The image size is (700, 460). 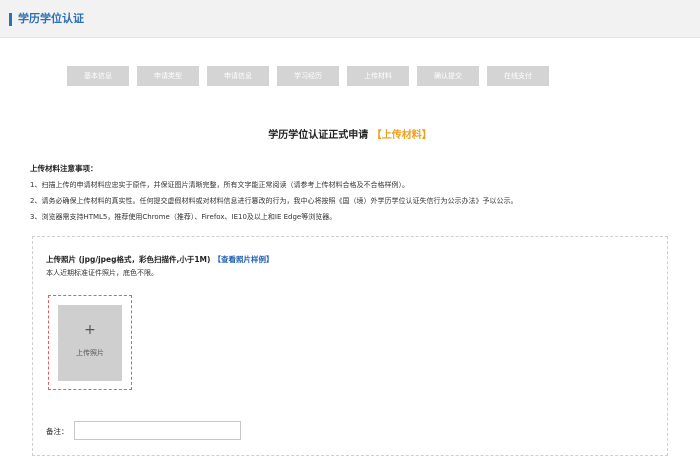 I want to click on header-title: 学历学位认证, so click(x=51, y=18).